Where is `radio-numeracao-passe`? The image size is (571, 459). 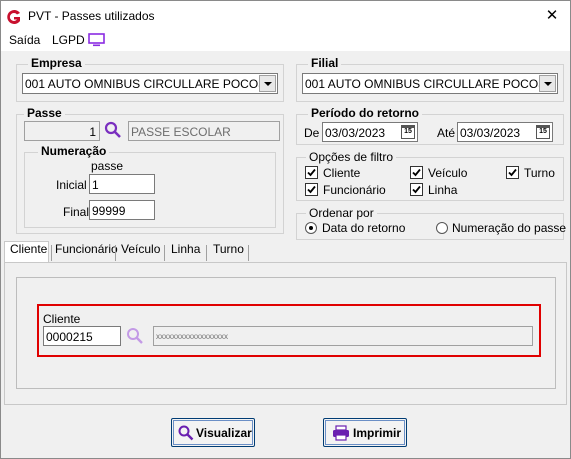 radio-numeracao-passe is located at coordinates (442, 228).